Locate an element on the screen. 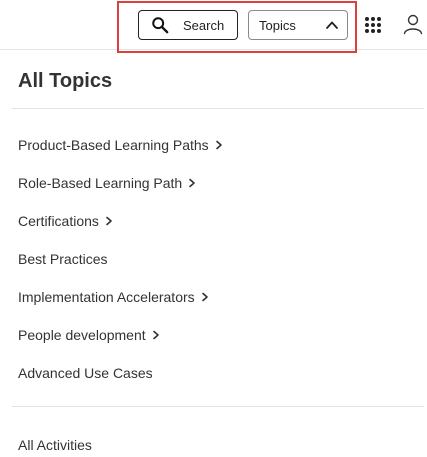 The width and height of the screenshot is (427, 457). all-activities-link: All Activities is located at coordinates (55, 445).